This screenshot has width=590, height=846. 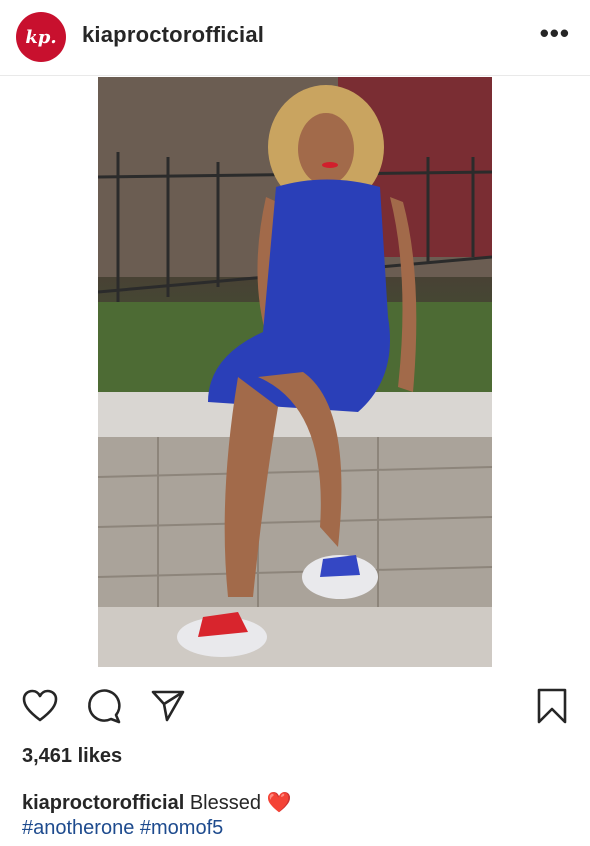 What do you see at coordinates (181, 828) in the screenshot?
I see `hashtag-momof5: #momof5` at bounding box center [181, 828].